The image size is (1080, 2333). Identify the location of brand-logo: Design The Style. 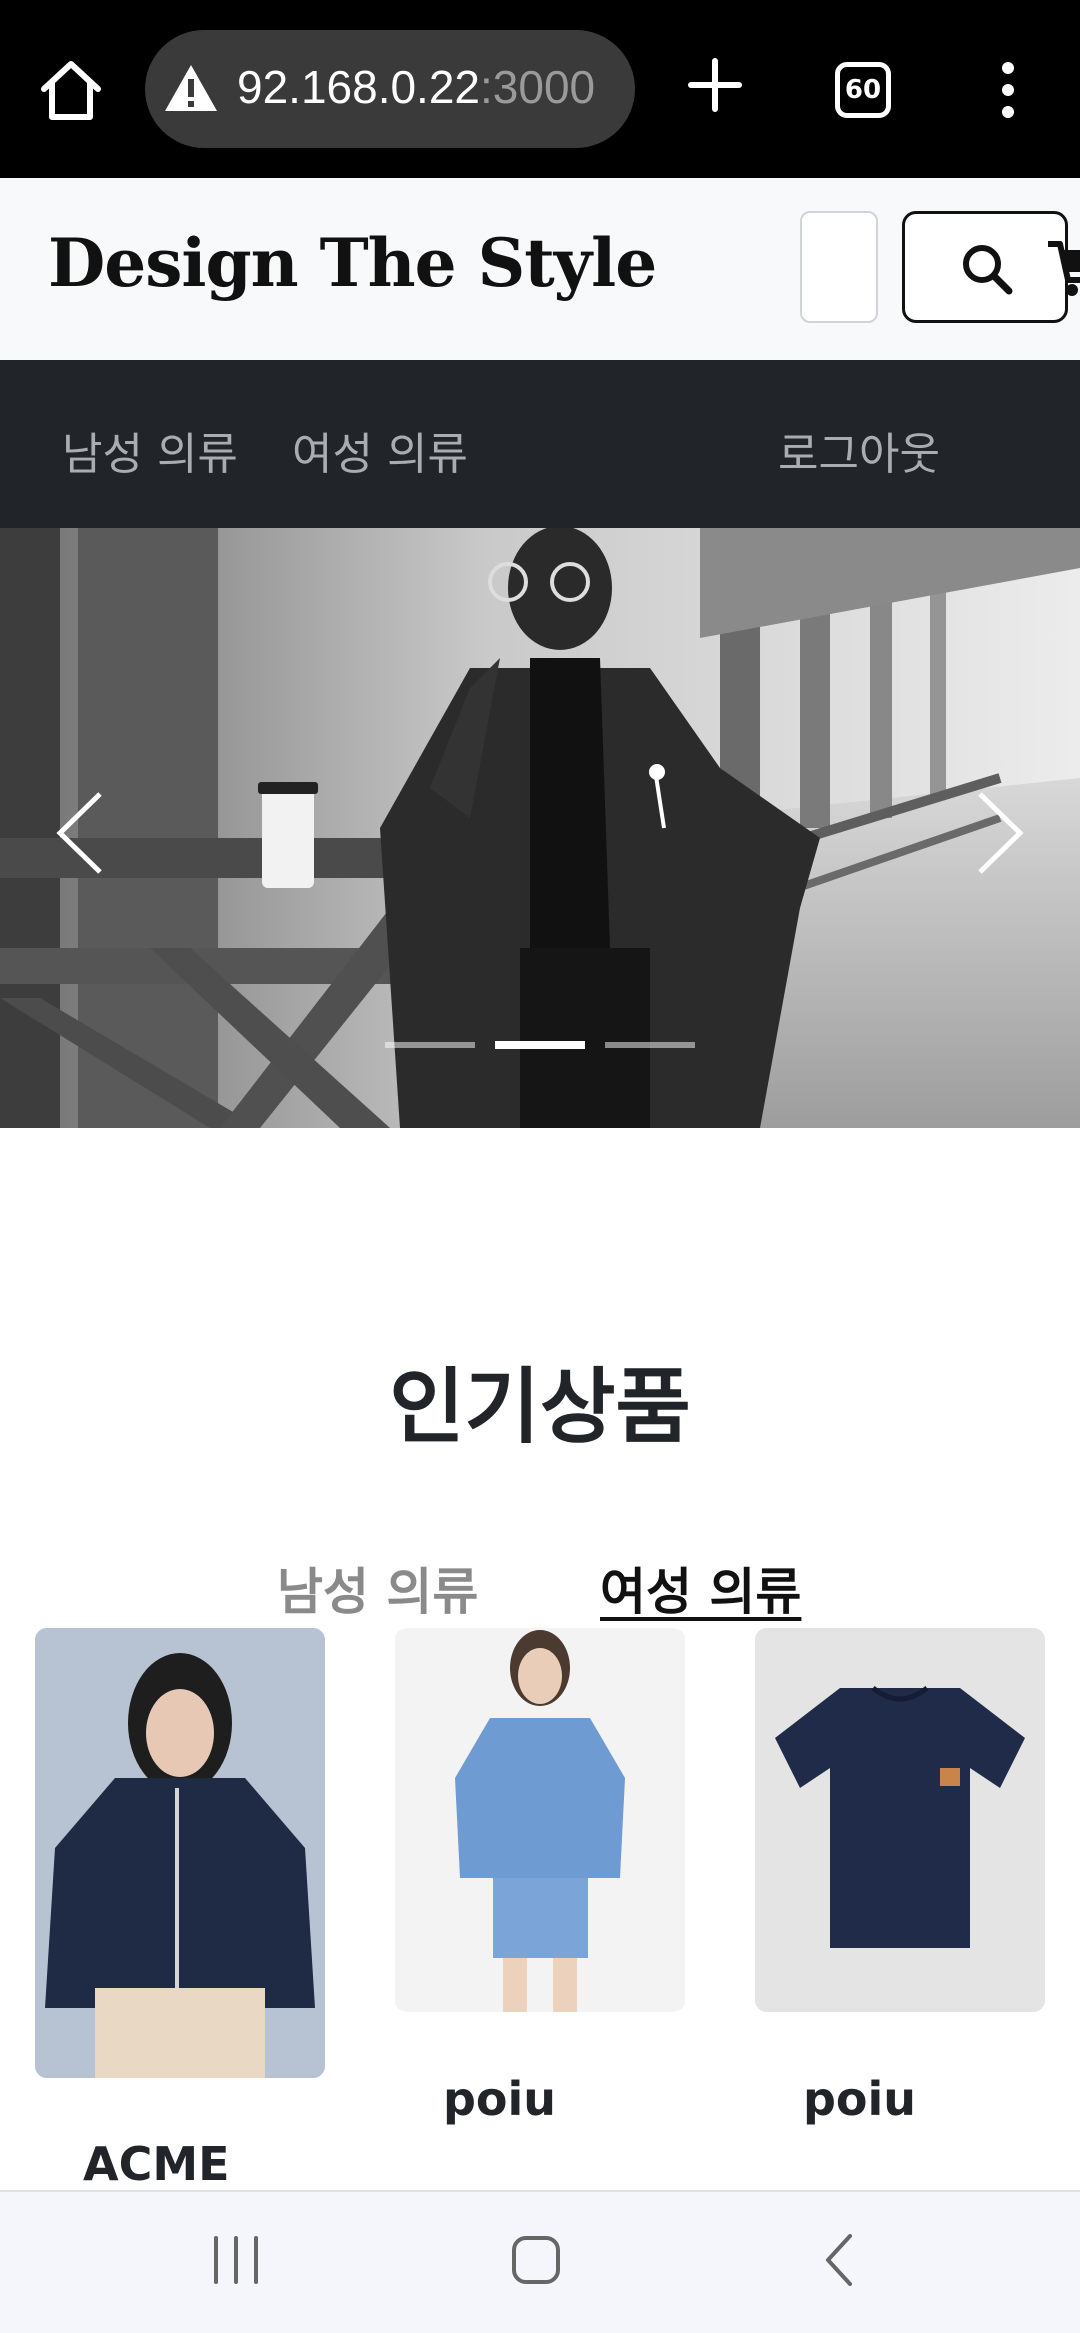
(352, 263).